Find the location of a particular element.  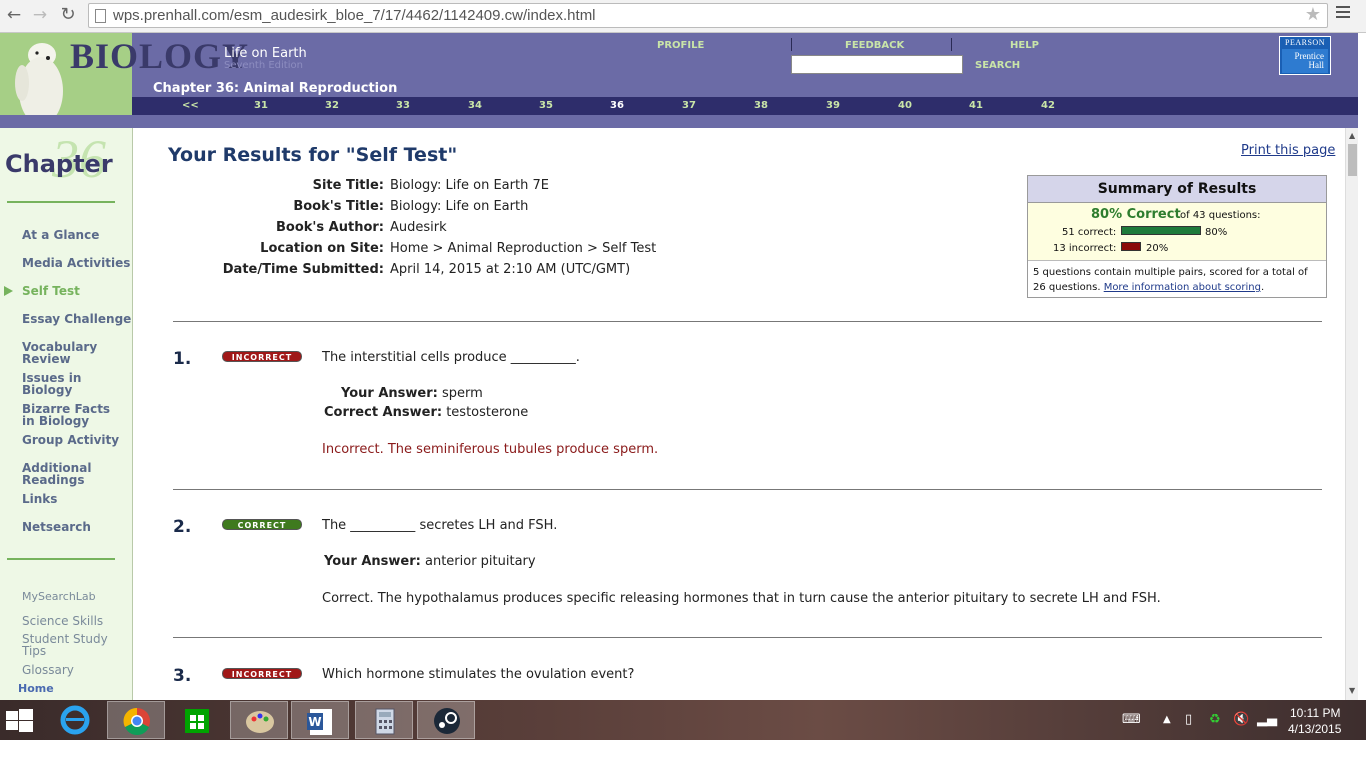

sidebar-item-group-activity: Group Activity is located at coordinates (70, 440).